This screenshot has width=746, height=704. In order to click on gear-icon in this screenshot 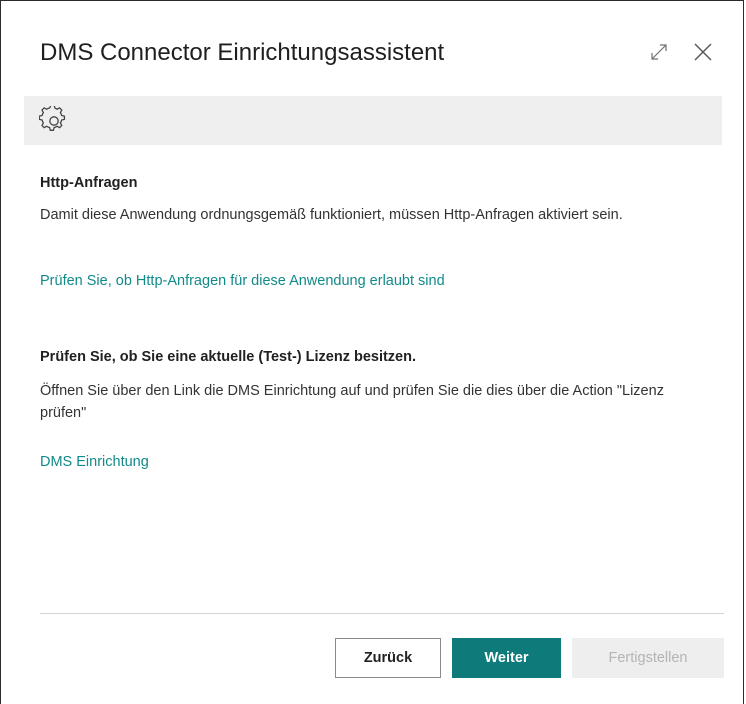, I will do `click(54, 121)`.